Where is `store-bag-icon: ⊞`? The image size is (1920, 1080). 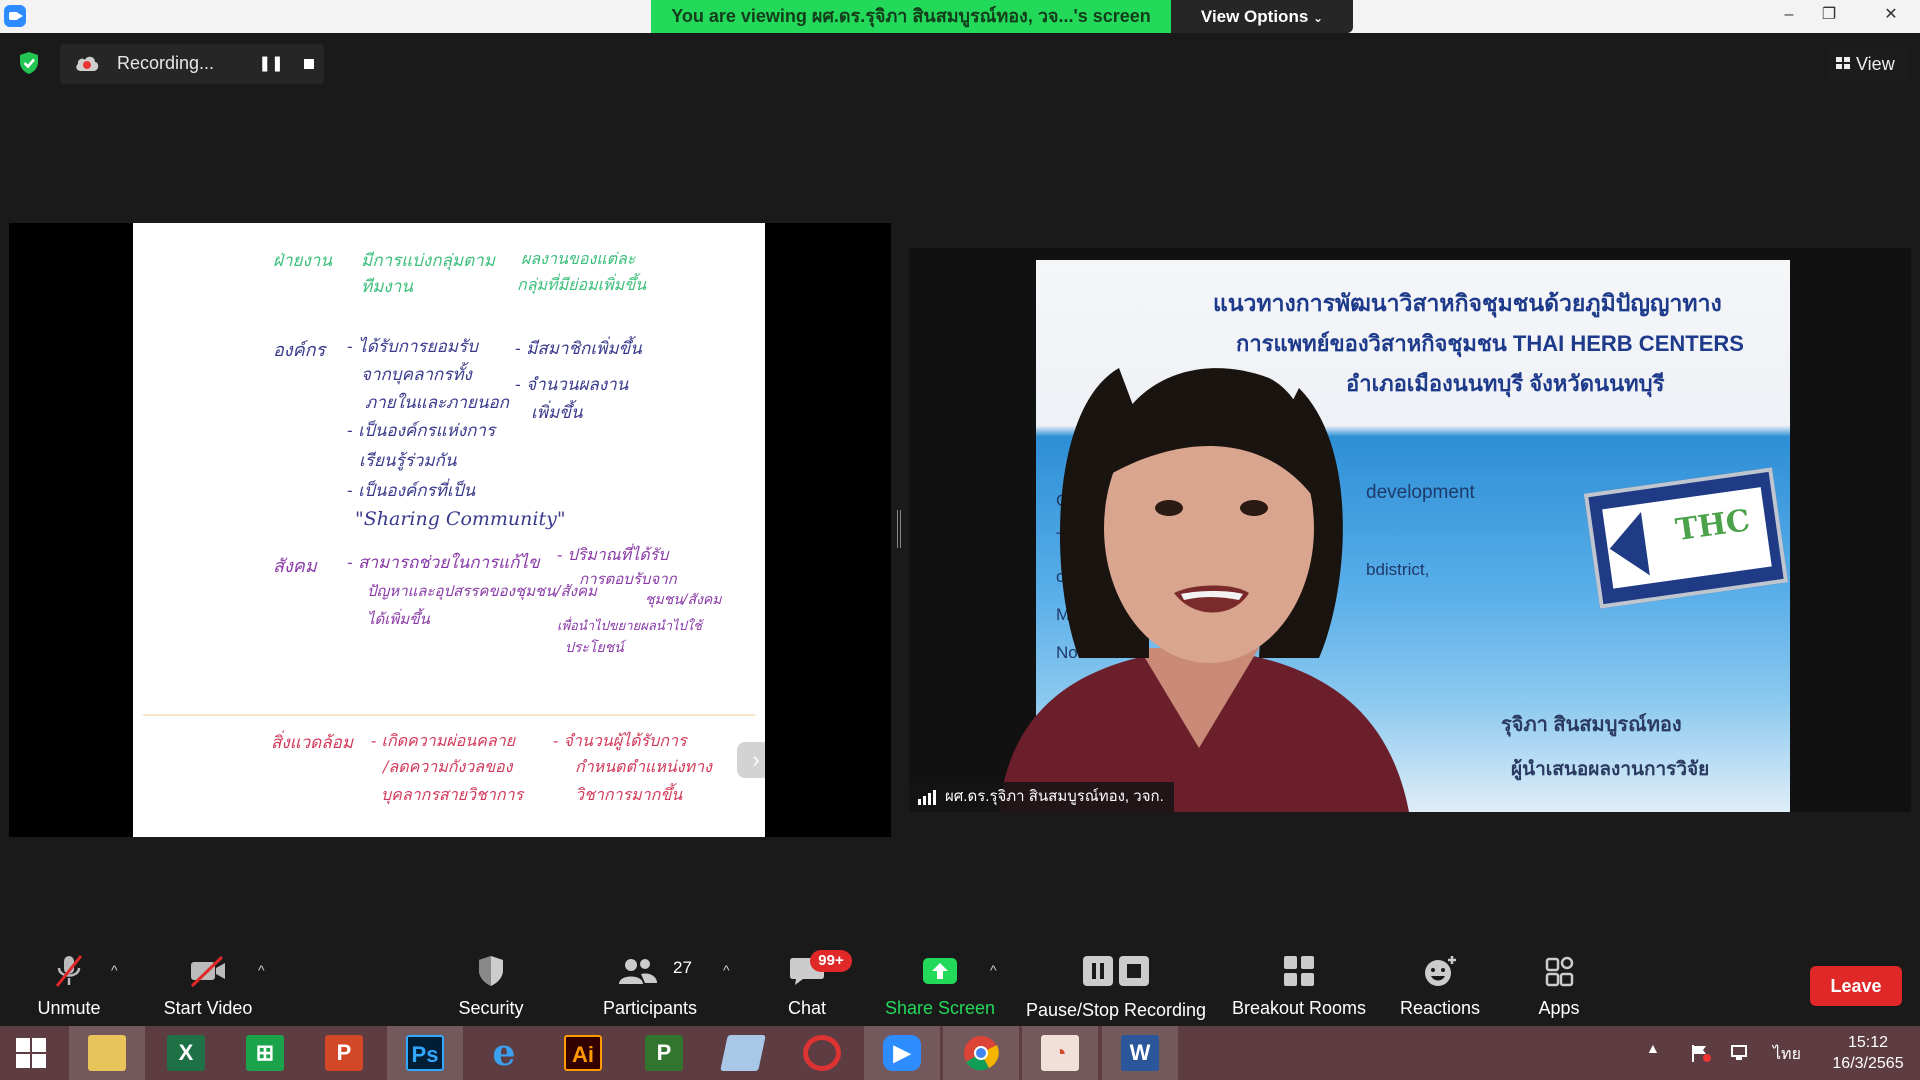 store-bag-icon: ⊞ is located at coordinates (265, 1053).